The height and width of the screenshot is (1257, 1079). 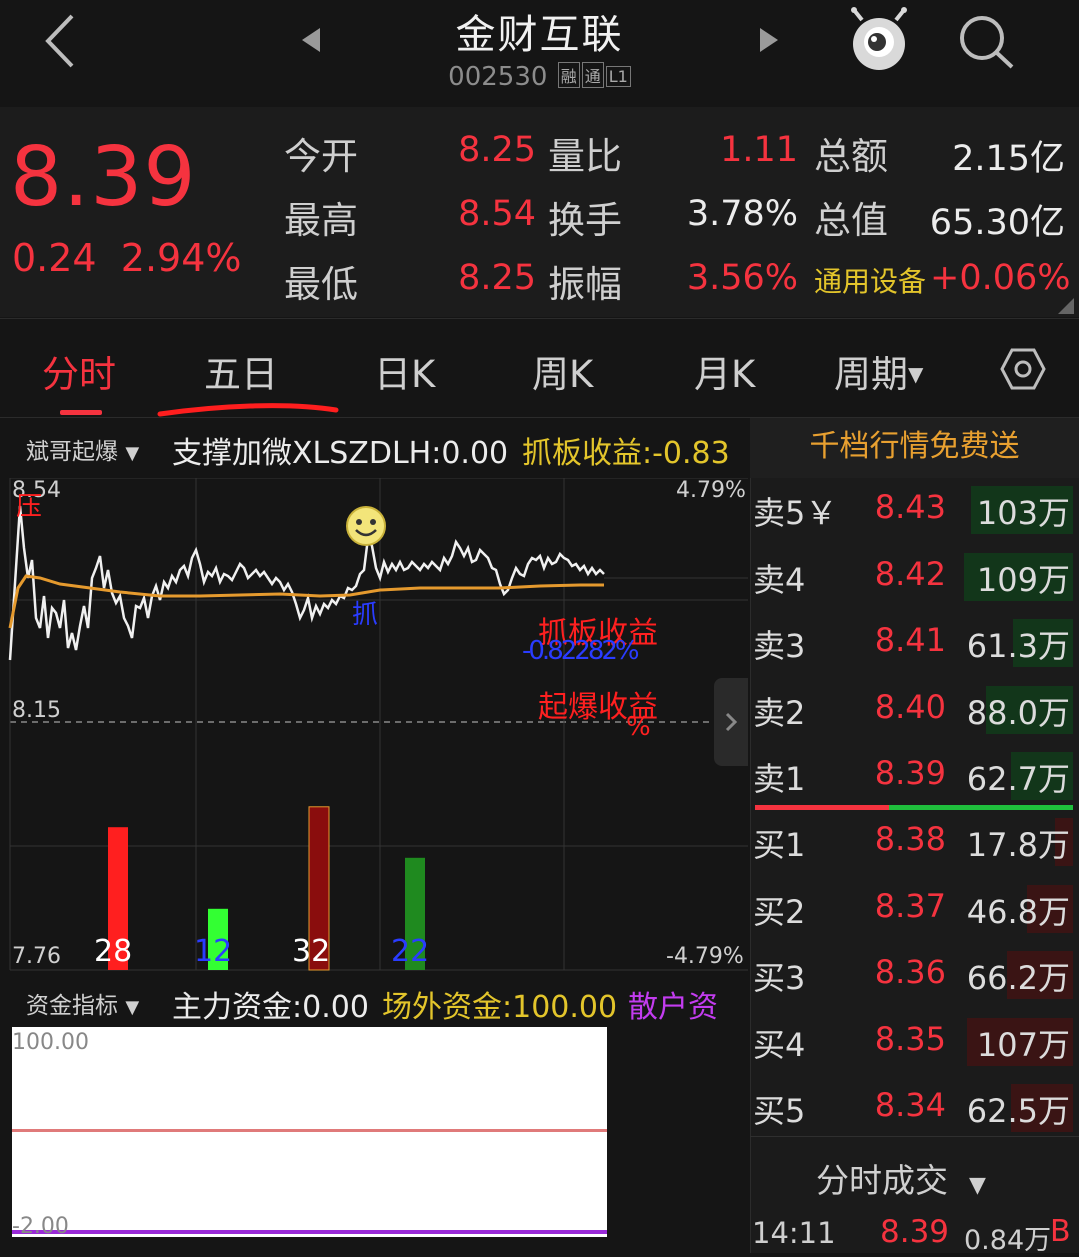 What do you see at coordinates (904, 906) in the screenshot?
I see `bid-level-price: 8.37` at bounding box center [904, 906].